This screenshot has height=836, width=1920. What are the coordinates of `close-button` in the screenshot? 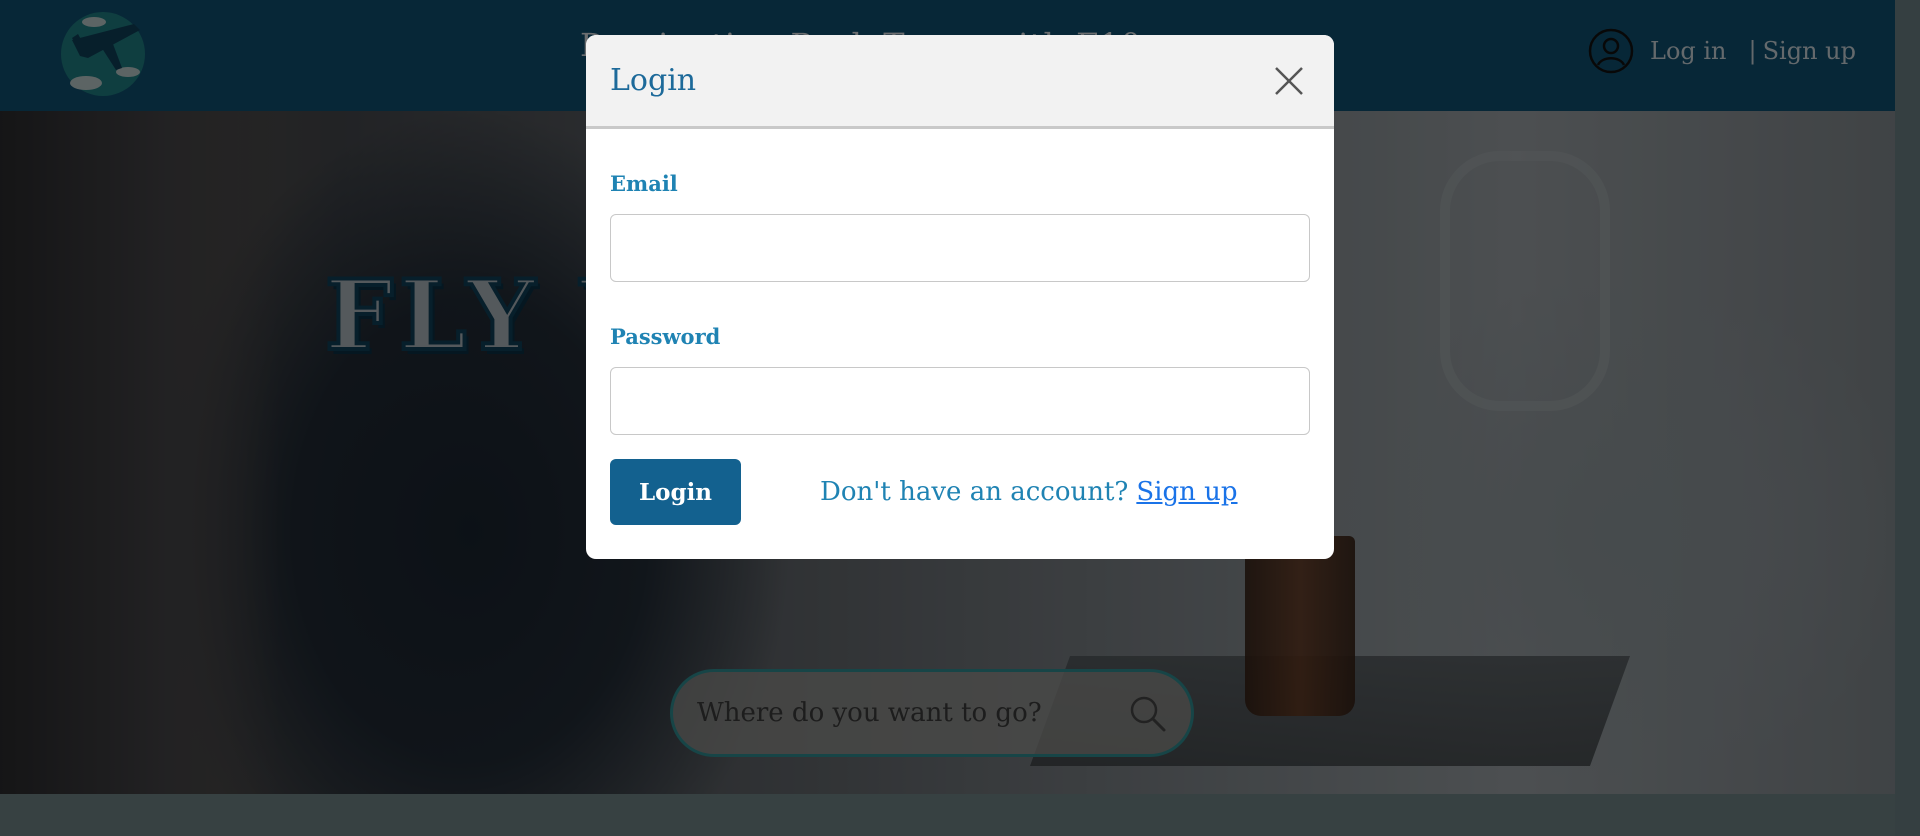 It's located at (1289, 81).